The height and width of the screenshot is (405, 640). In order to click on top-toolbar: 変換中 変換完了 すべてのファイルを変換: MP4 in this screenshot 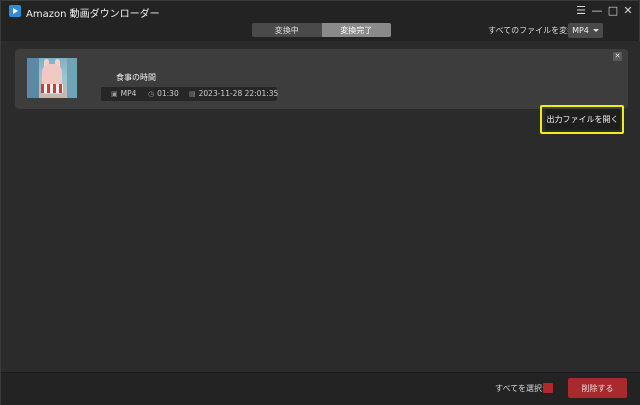, I will do `click(320, 31)`.